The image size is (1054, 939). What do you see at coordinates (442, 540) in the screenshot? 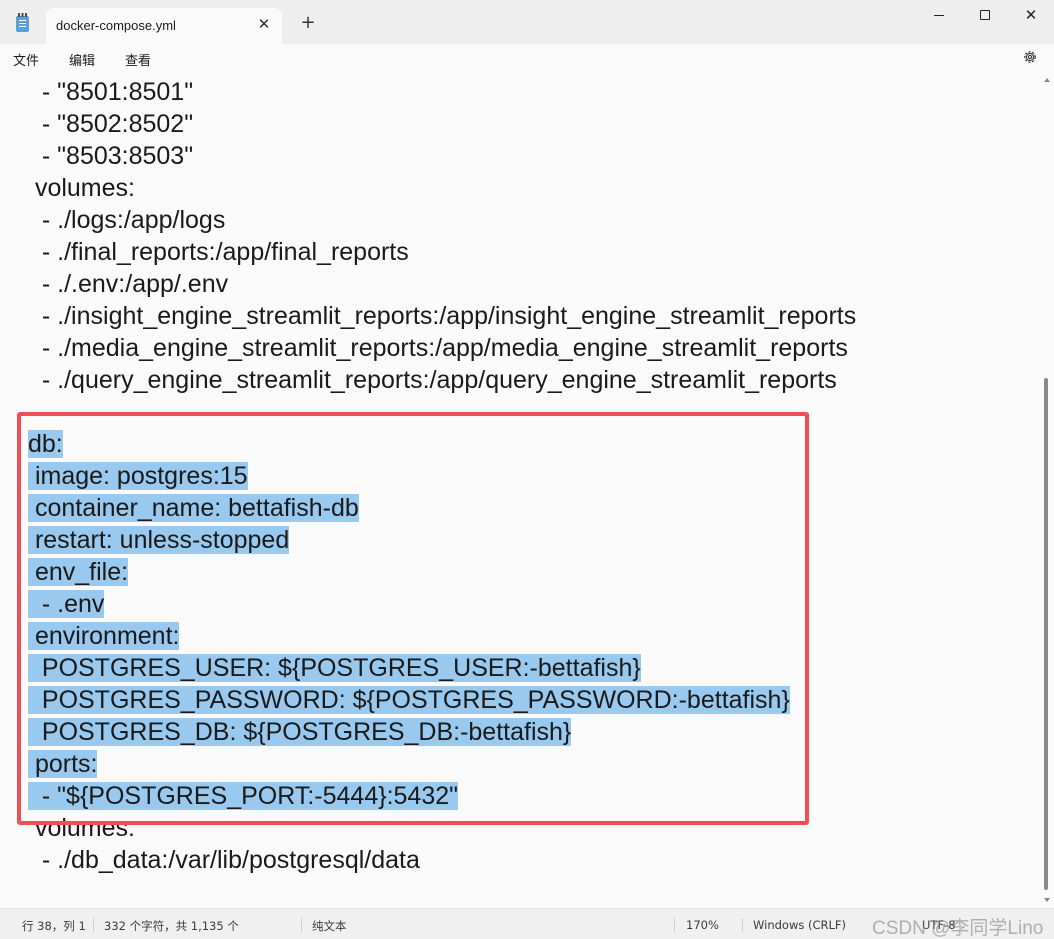
I see `code-line: restart: unless-stopped` at bounding box center [442, 540].